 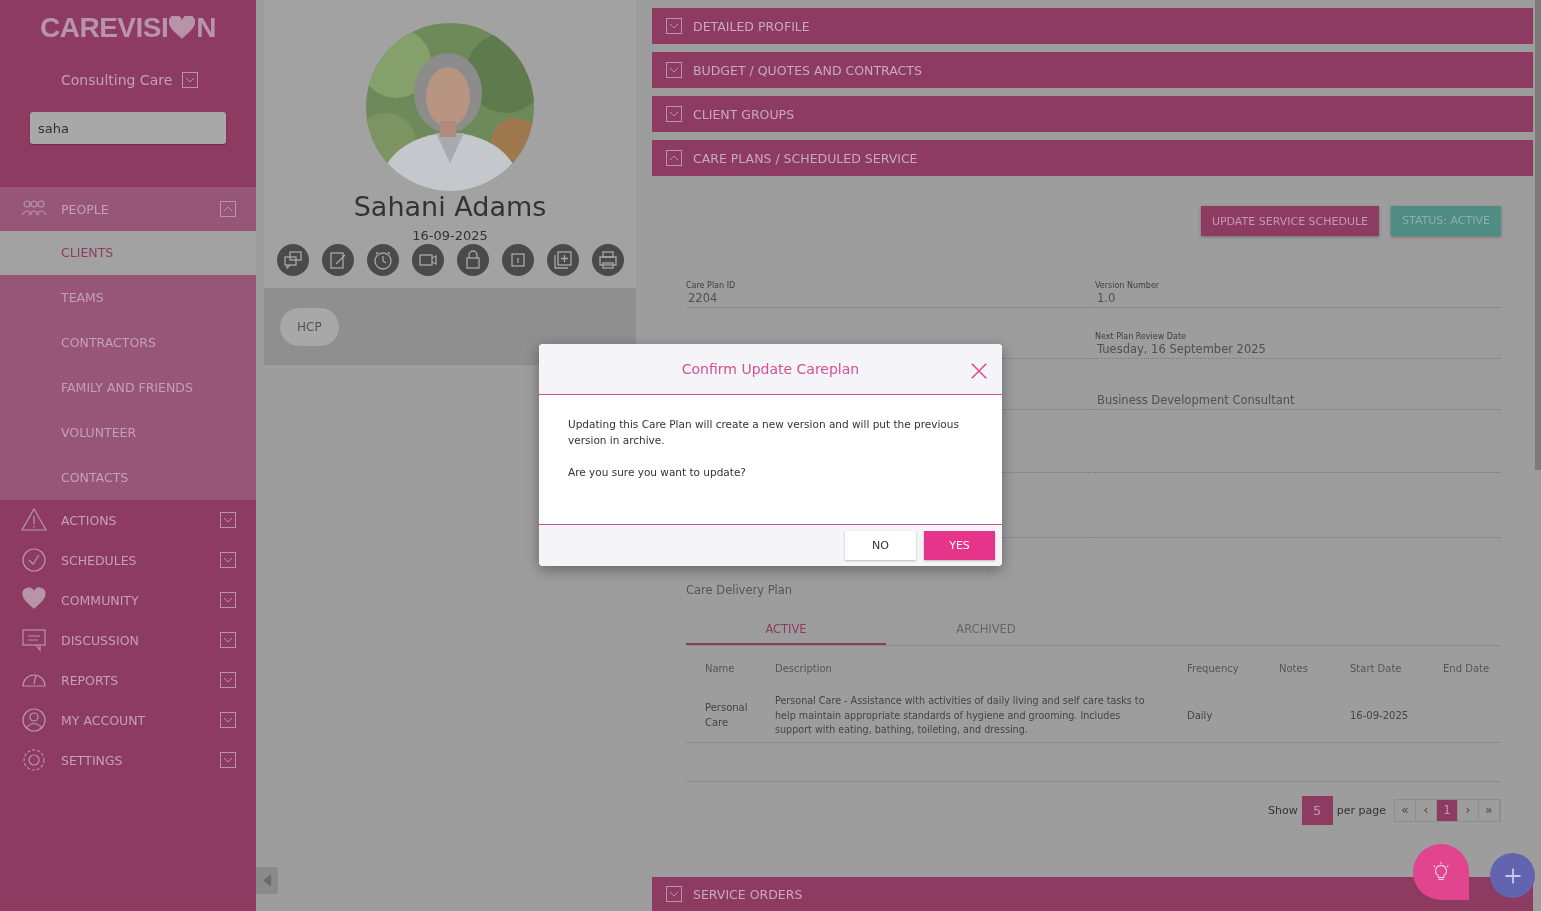 What do you see at coordinates (1092, 26) in the screenshot?
I see `section-header: DETAILED PROFILE` at bounding box center [1092, 26].